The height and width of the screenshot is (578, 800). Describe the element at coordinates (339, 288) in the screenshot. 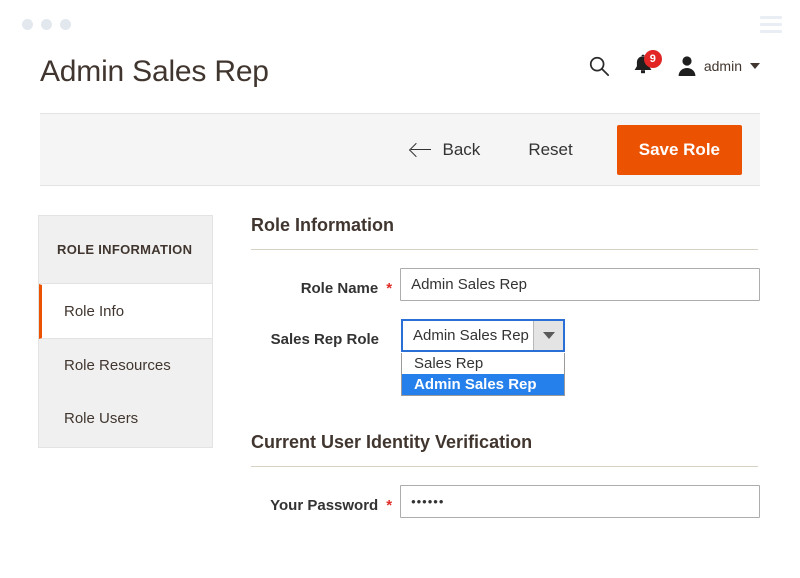

I see `role-name-label: Role Name` at that location.